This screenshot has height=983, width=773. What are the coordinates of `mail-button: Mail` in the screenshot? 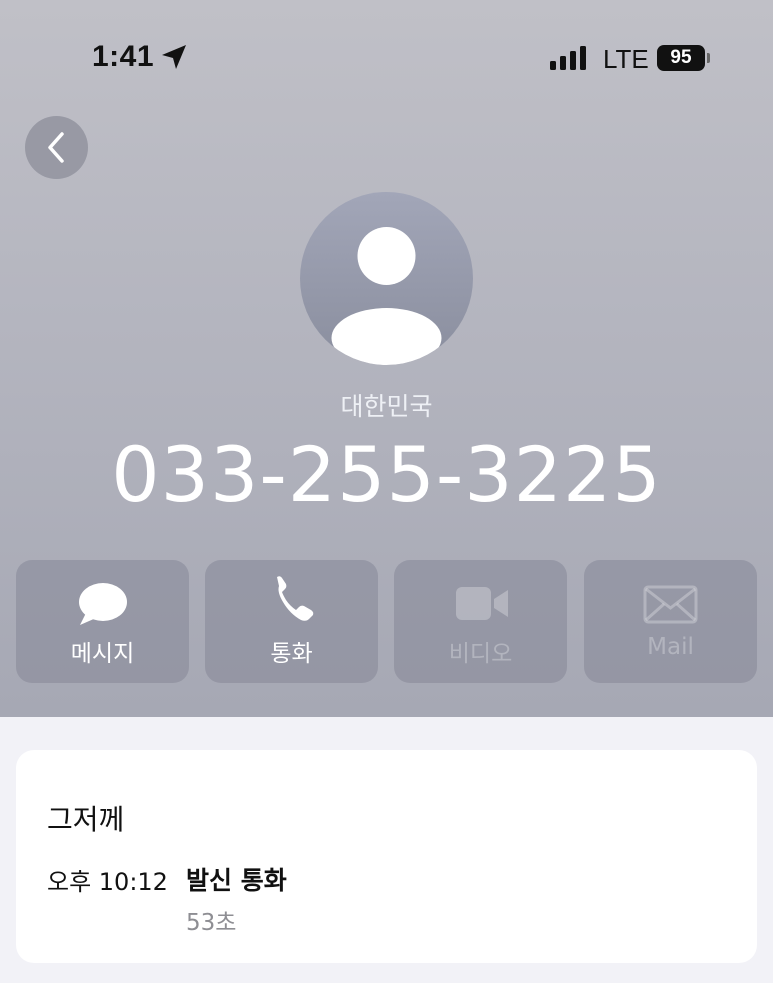 It's located at (670, 621).